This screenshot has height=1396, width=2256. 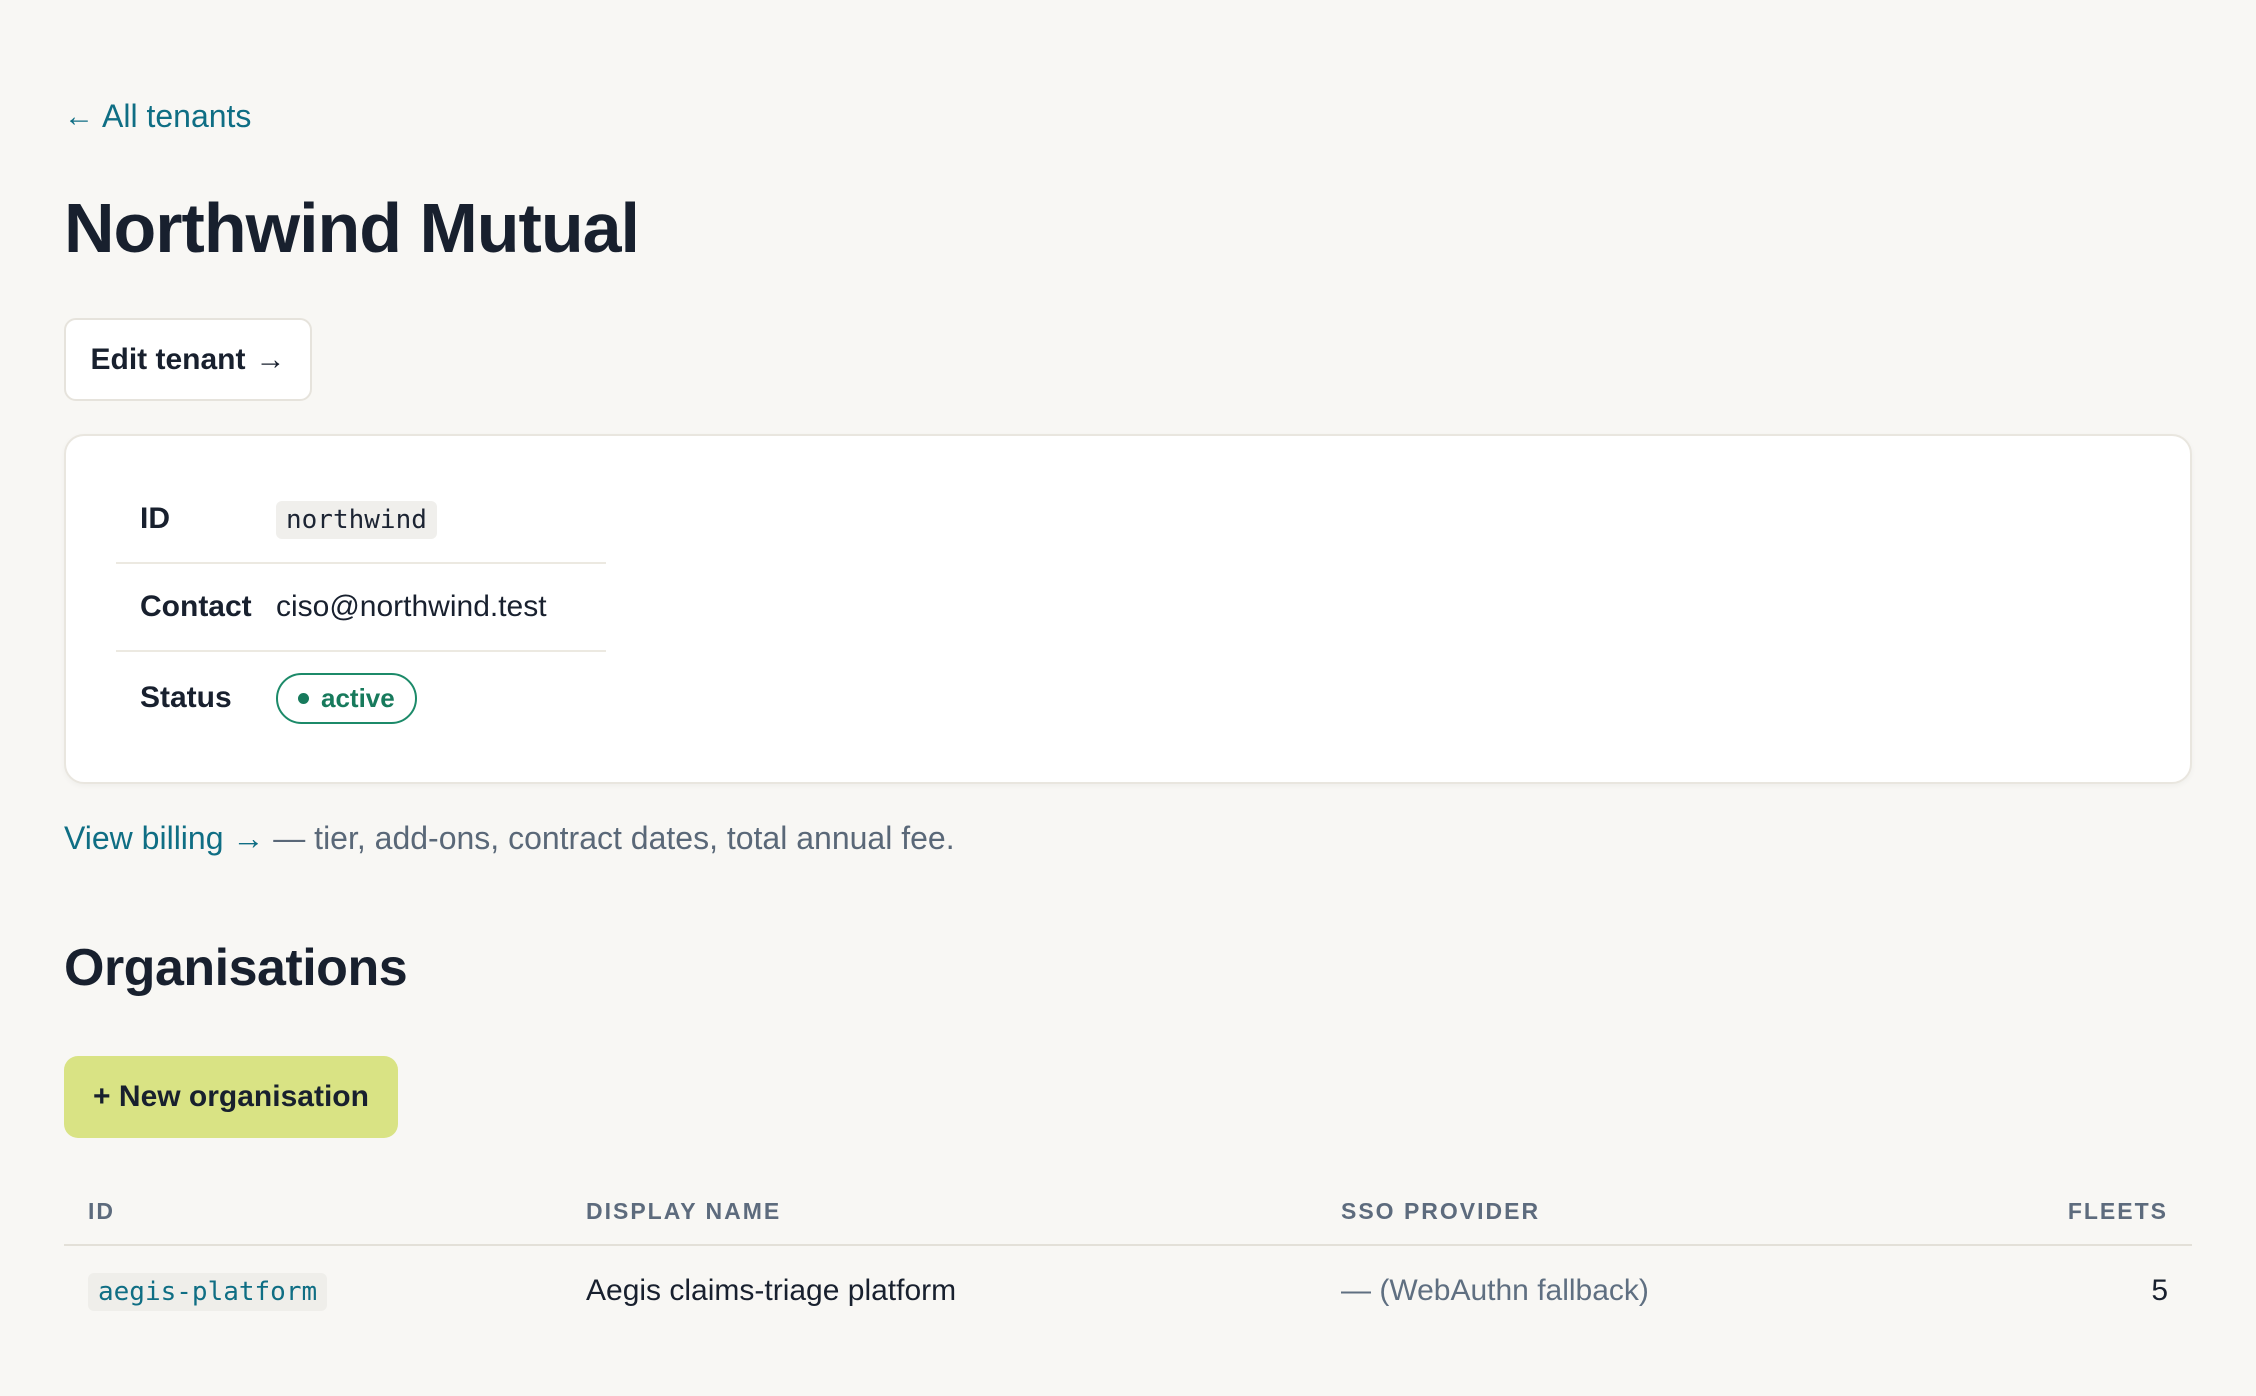 What do you see at coordinates (177, 116) in the screenshot?
I see `back-link-label: All tenants` at bounding box center [177, 116].